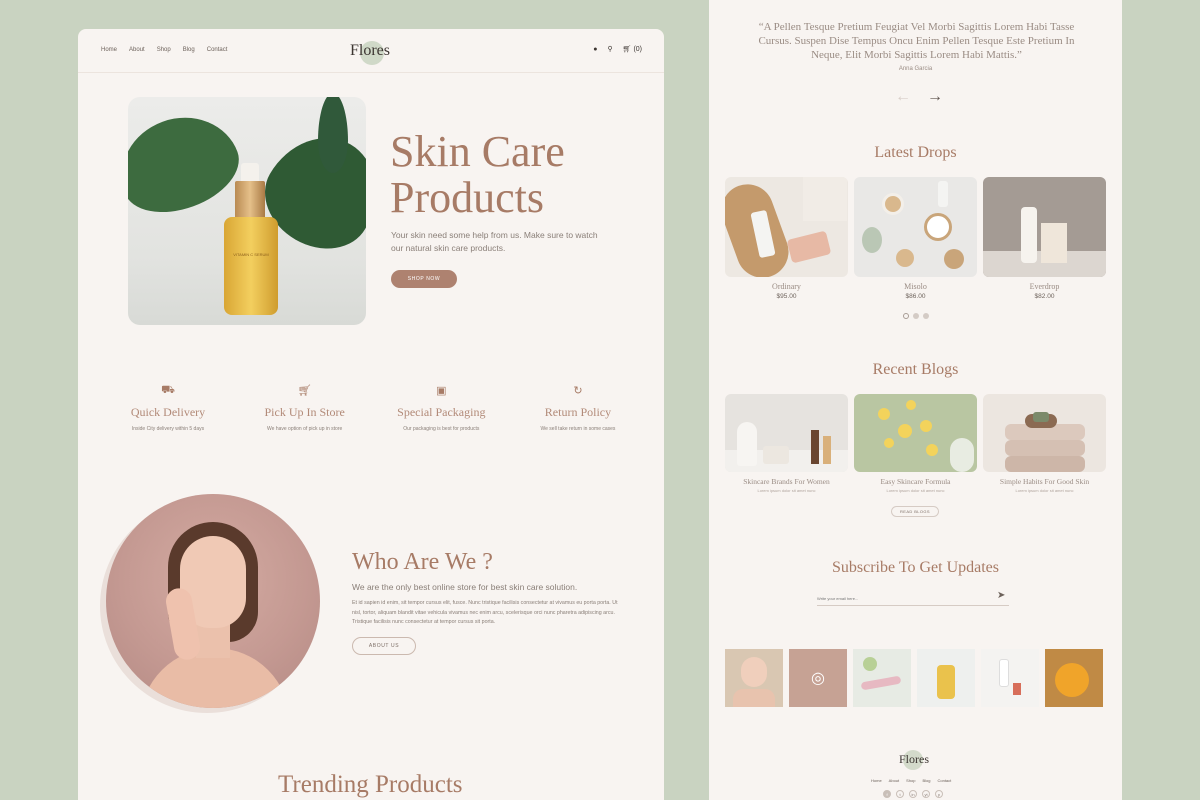 This screenshot has width=1200, height=800. What do you see at coordinates (939, 794) in the screenshot?
I see `pinterest-icon: p` at bounding box center [939, 794].